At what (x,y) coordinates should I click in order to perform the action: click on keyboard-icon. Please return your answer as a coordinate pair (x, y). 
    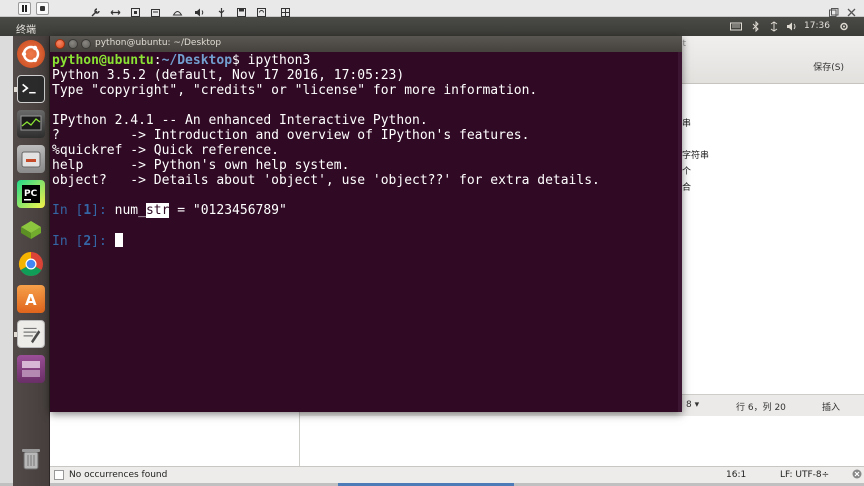
    Looking at the image, I should click on (736, 26).